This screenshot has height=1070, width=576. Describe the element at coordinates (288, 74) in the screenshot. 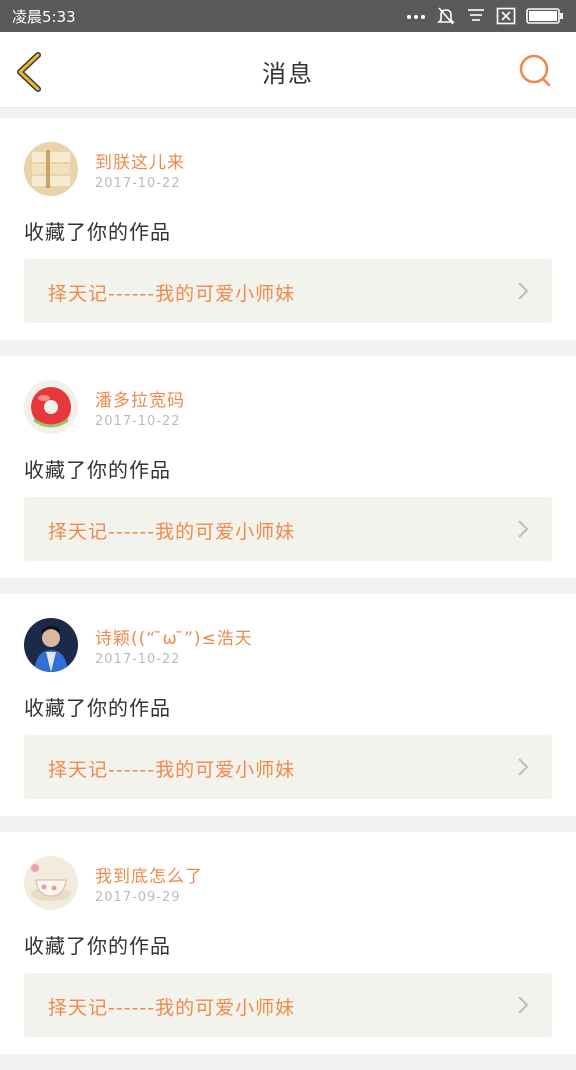

I see `page-title: 消息` at that location.